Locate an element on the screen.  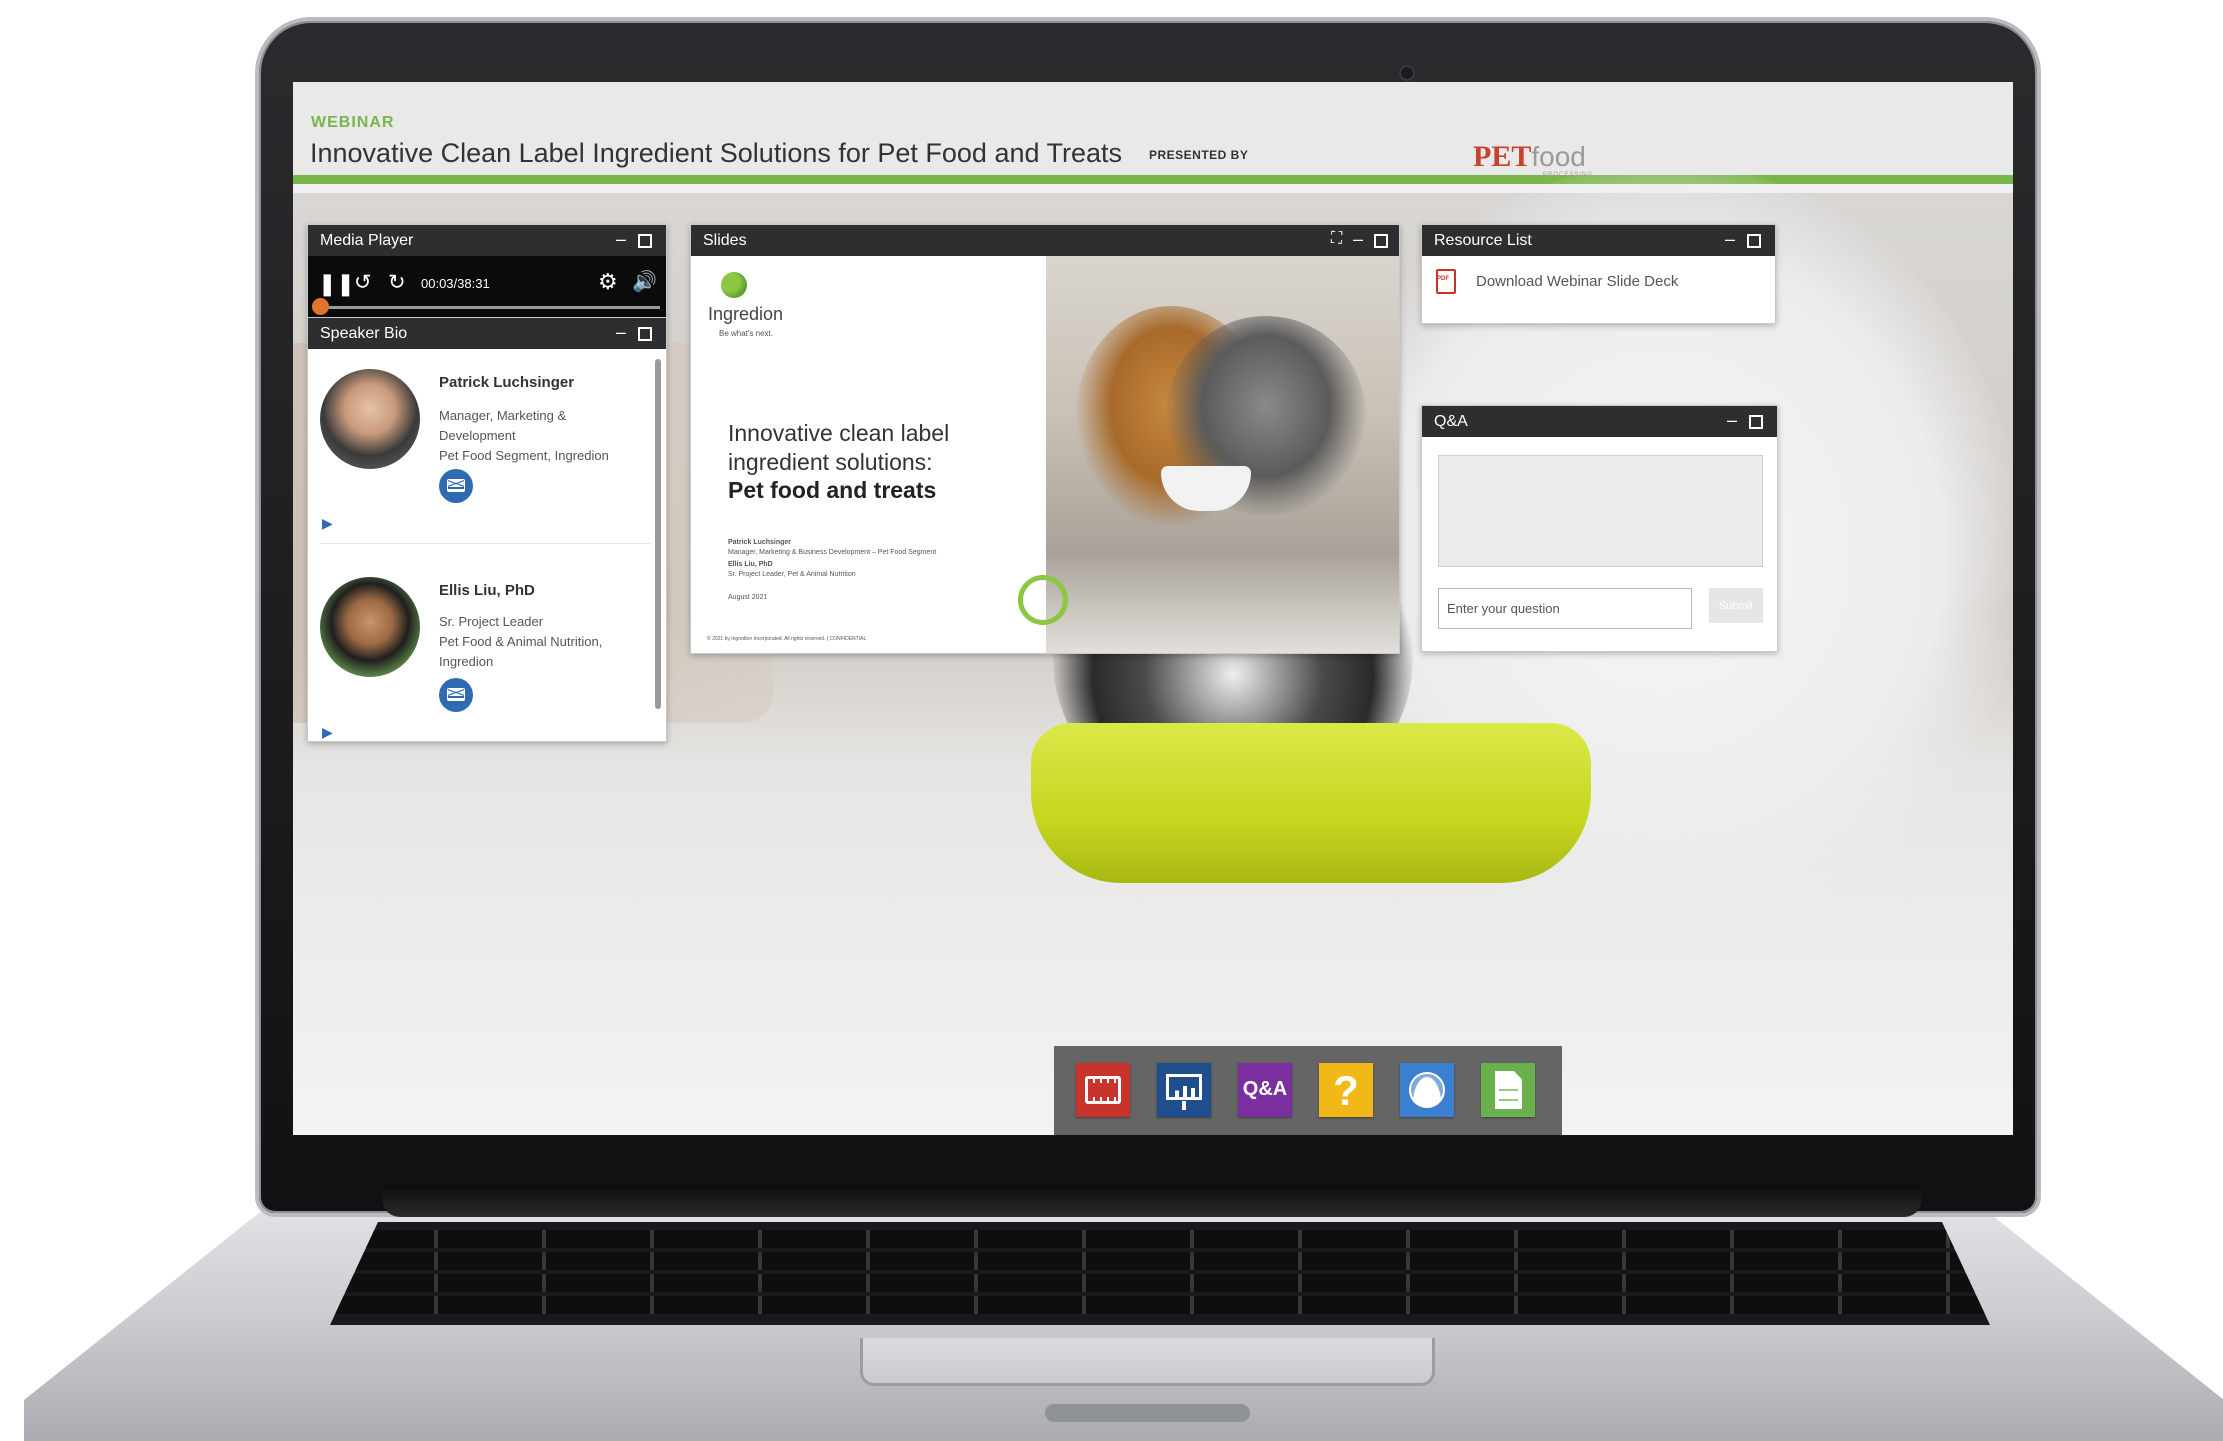
speaker-bio-titlebar: Speaker Bio is located at coordinates (487, 333).